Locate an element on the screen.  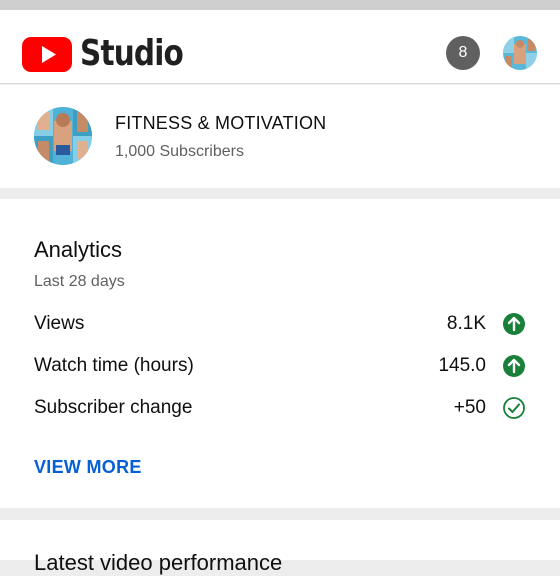
channel-name: FITNESS & MOTIVATION is located at coordinates (221, 123).